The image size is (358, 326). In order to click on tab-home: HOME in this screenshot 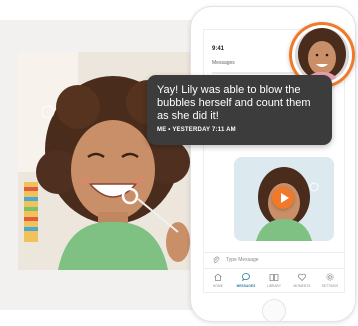, I will do `click(218, 280)`.